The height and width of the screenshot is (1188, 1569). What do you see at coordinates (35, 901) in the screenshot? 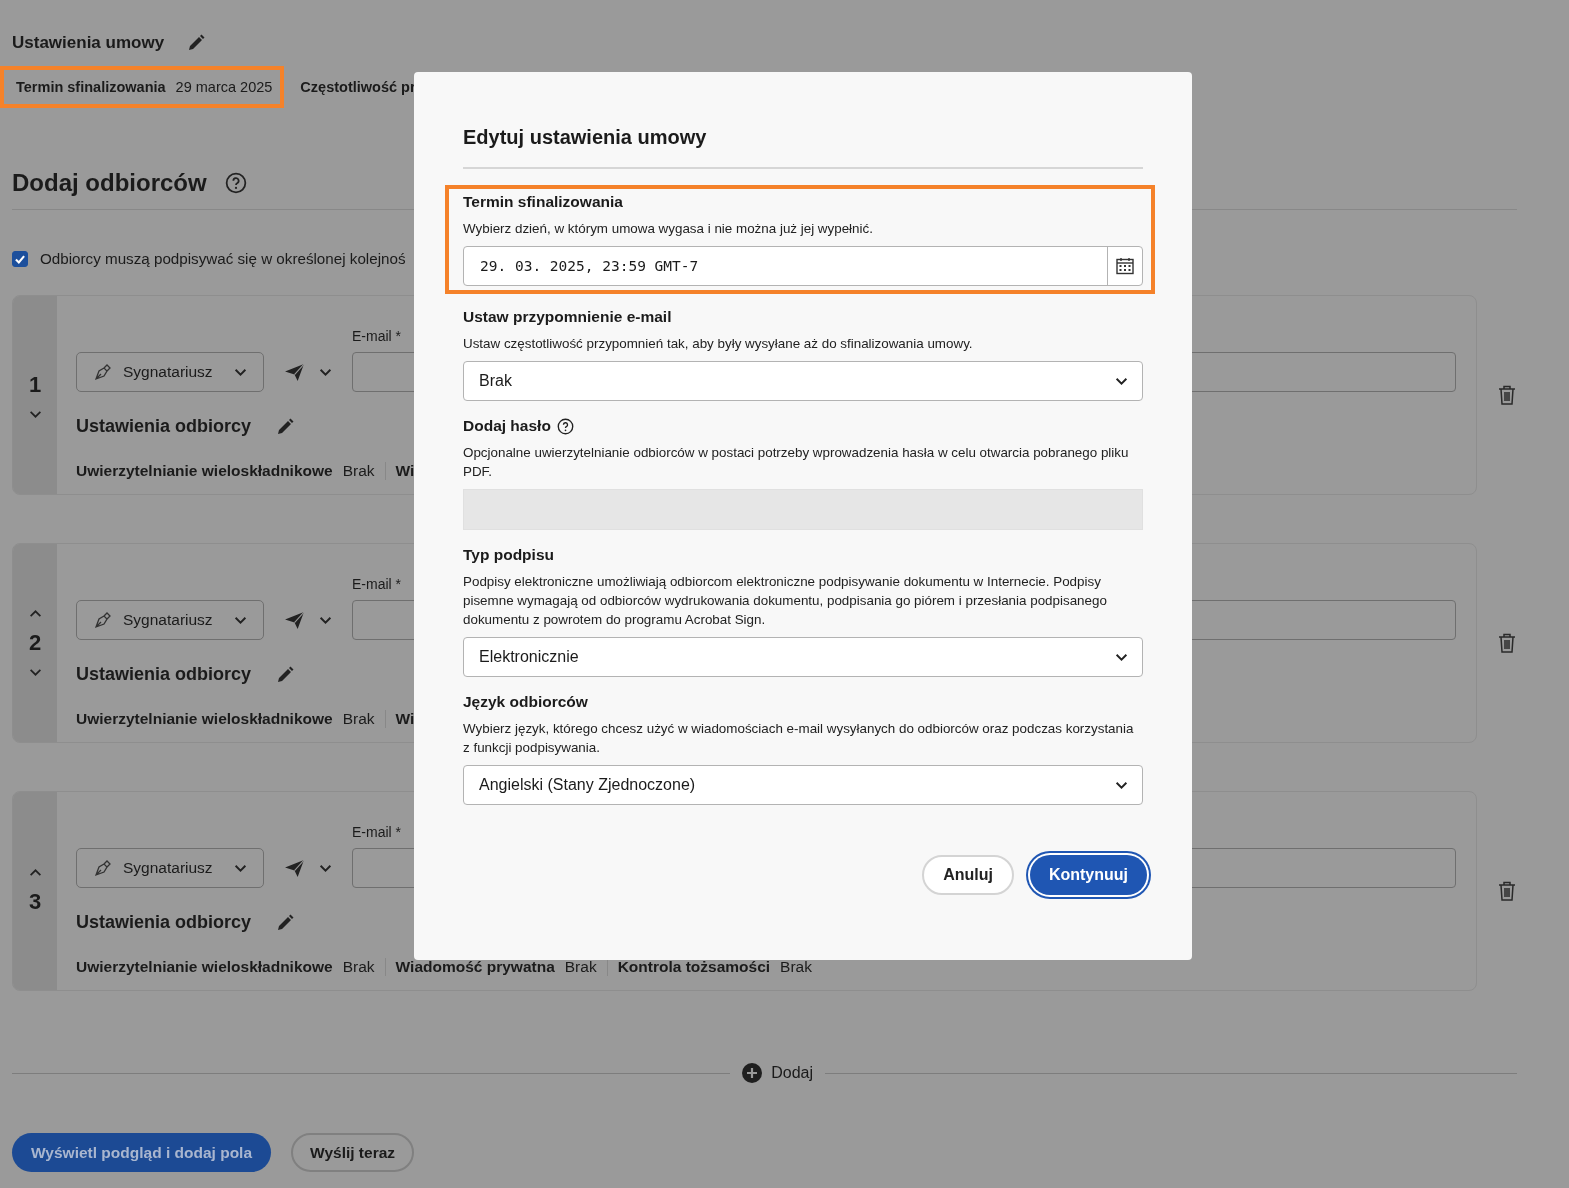
I see `recipient-number: 3` at bounding box center [35, 901].